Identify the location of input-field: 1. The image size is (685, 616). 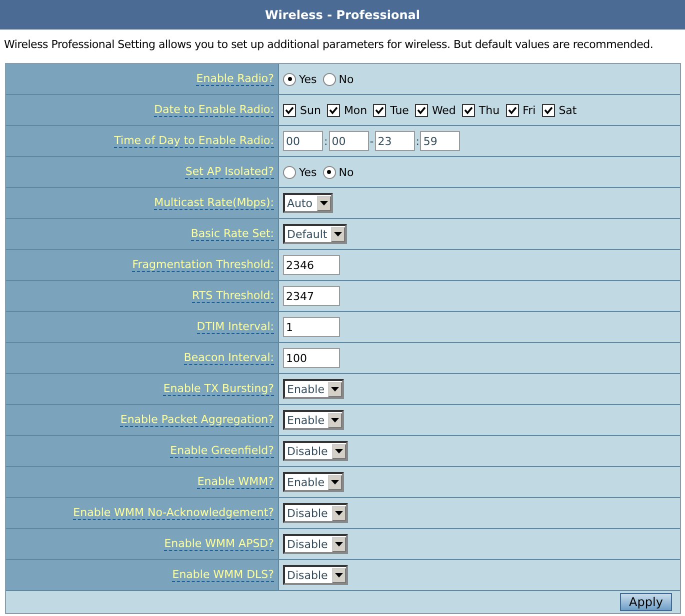
(311, 327).